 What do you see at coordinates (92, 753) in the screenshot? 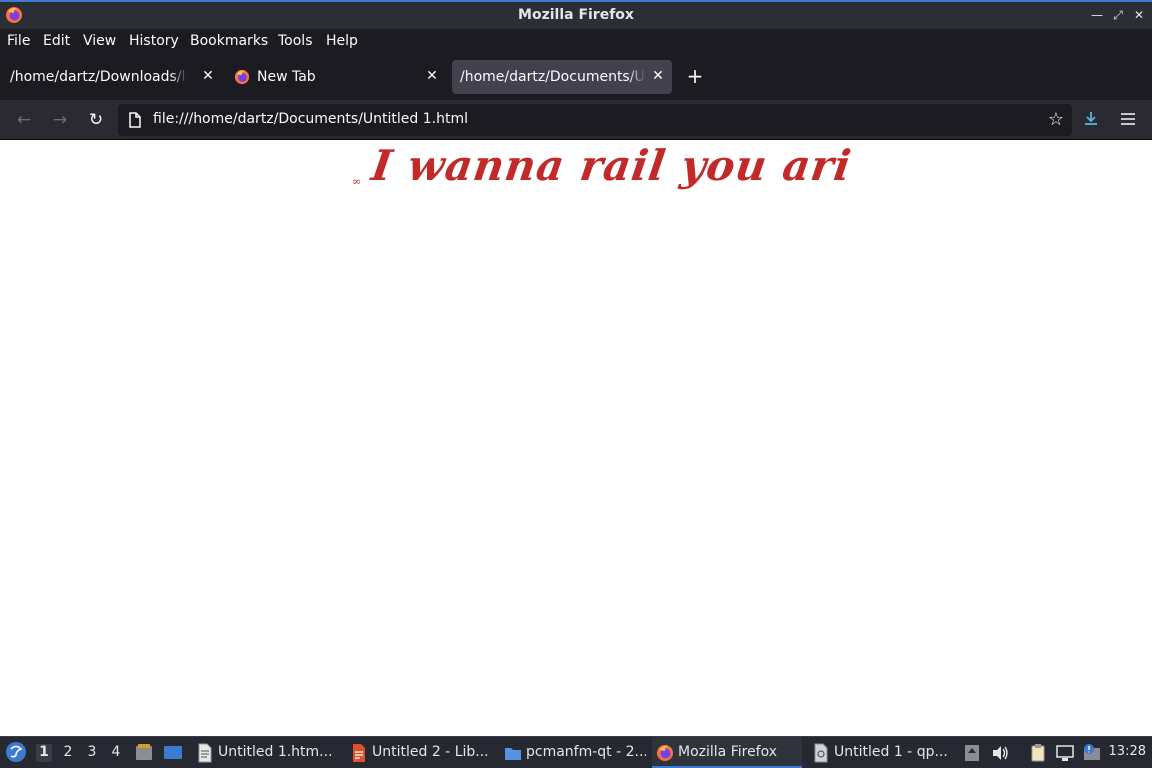
I see `desktop-3: 3` at bounding box center [92, 753].